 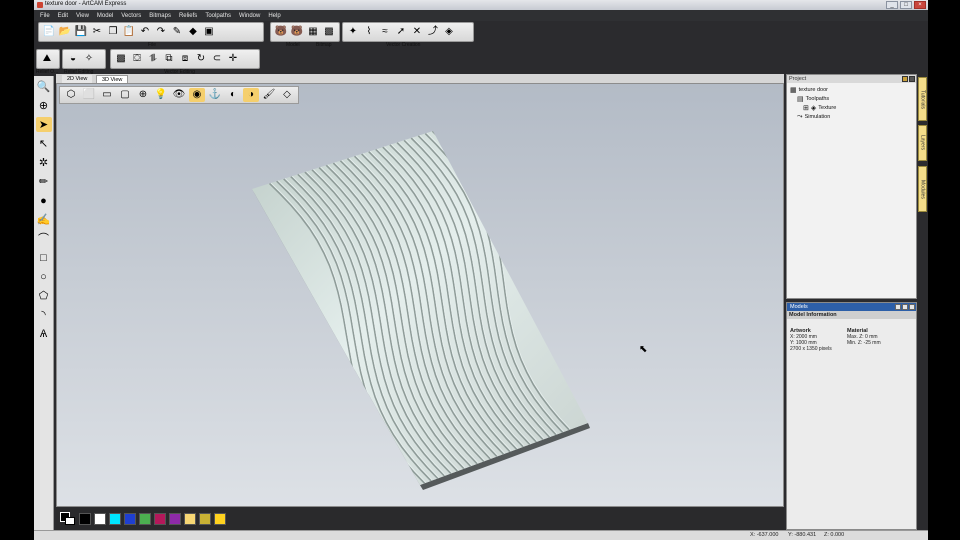 What do you see at coordinates (47, 59) in the screenshot?
I see `relief-operation-icon: ⛰` at bounding box center [47, 59].